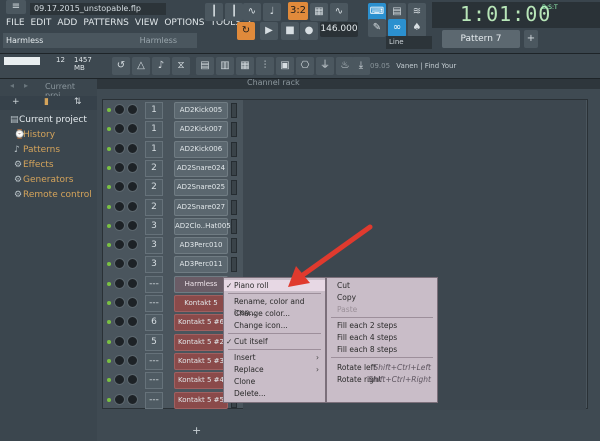 This screenshot has height=441, width=600. What do you see at coordinates (201, 342) in the screenshot?
I see `channel-name-button: Kontakt 5 #2` at bounding box center [201, 342].